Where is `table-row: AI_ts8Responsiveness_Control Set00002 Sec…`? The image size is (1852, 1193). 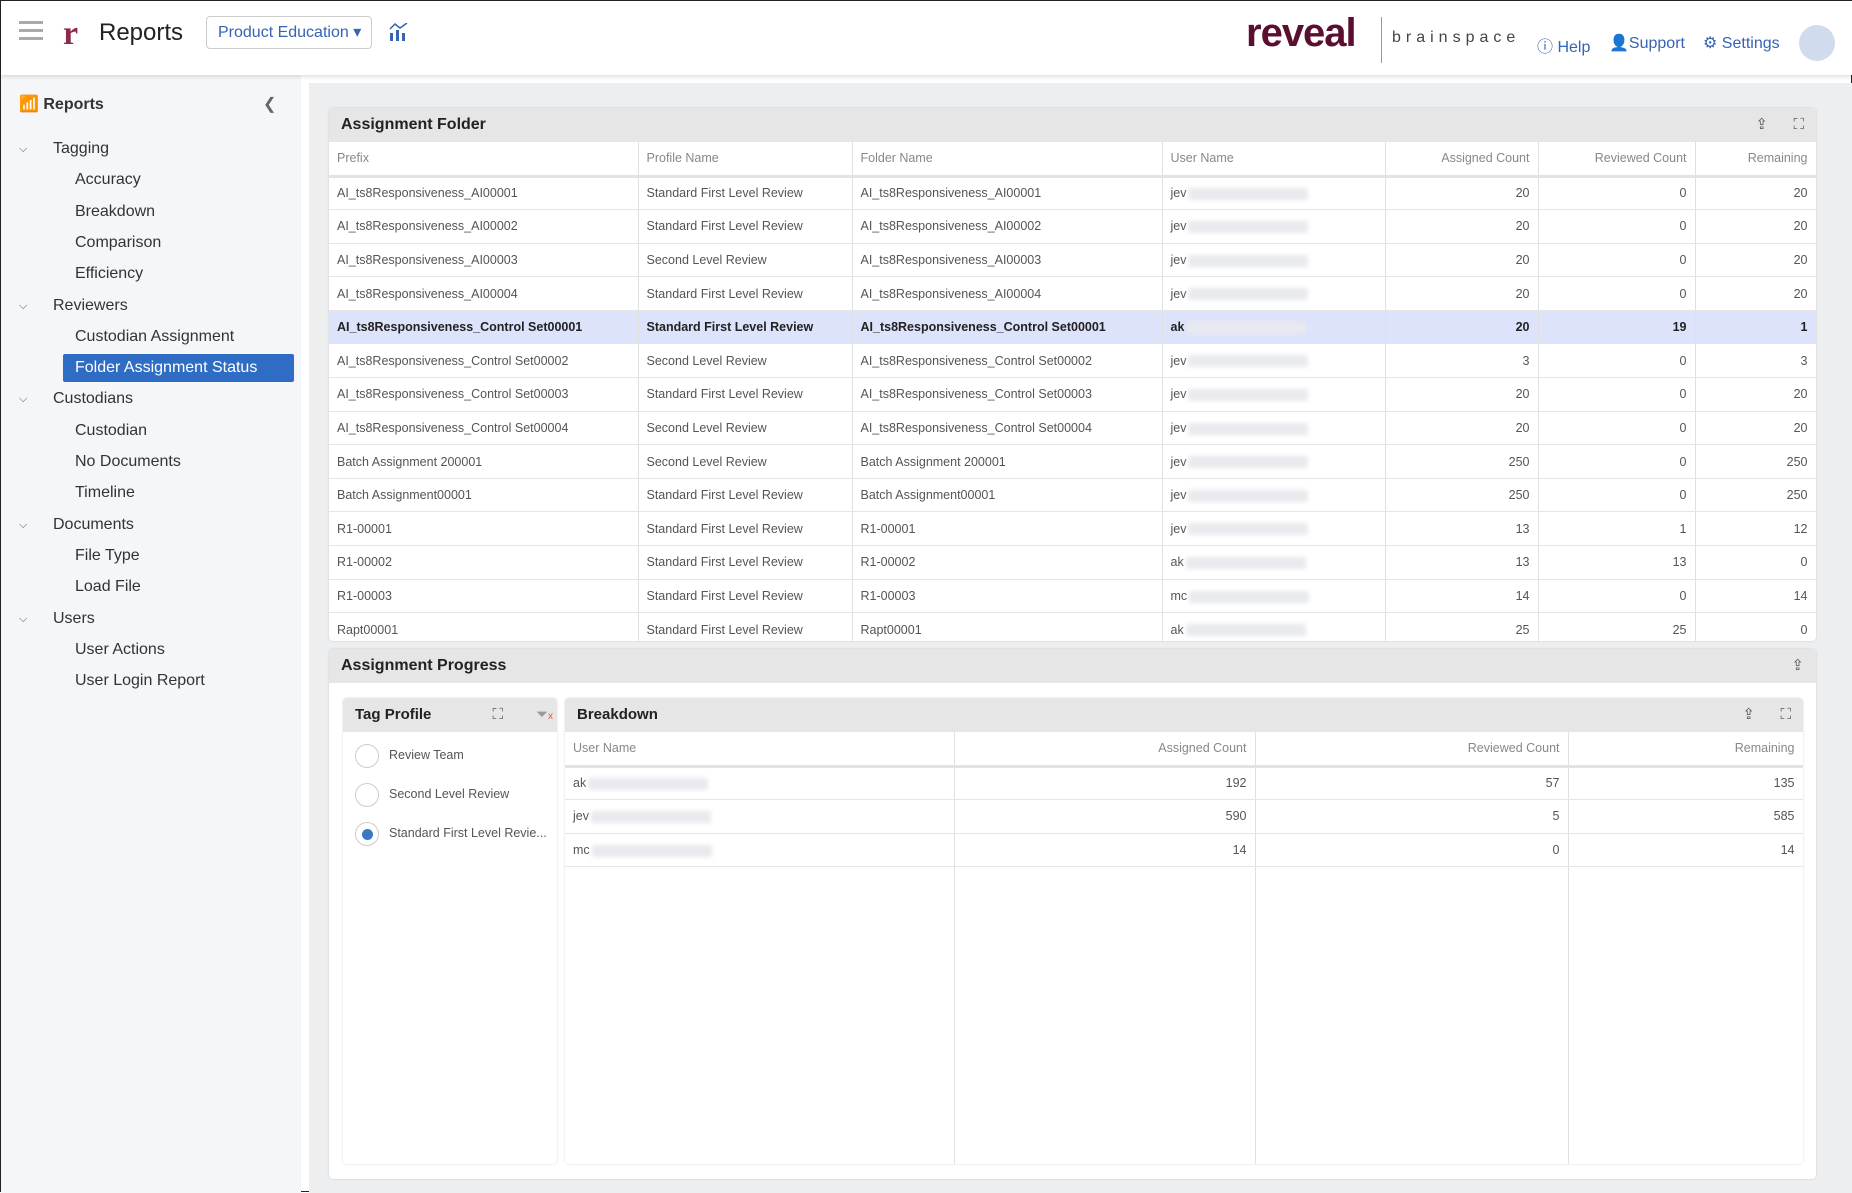 table-row: AI_ts8Responsiveness_Control Set00002 Sec… is located at coordinates (1072, 361).